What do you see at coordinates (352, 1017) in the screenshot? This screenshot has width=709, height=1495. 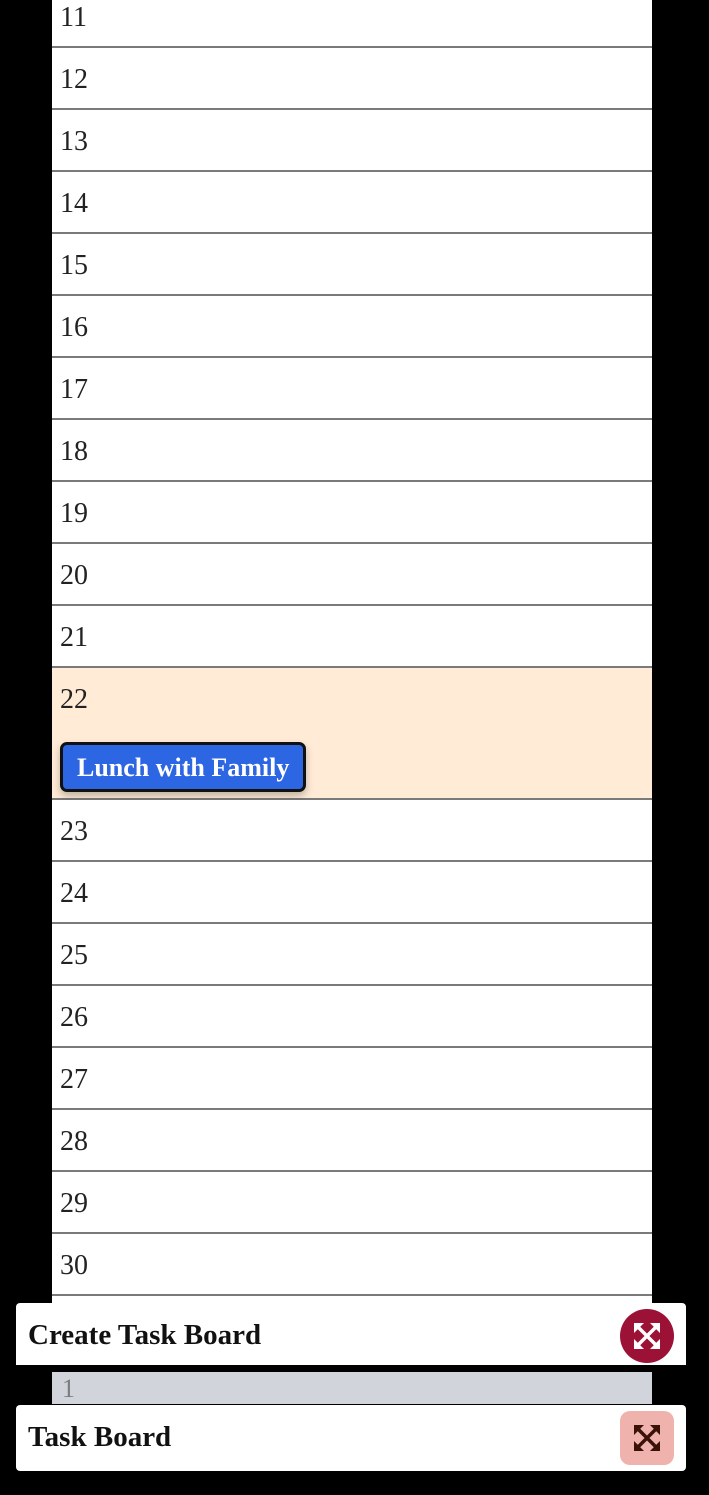 I see `calendar-day-row: 26` at bounding box center [352, 1017].